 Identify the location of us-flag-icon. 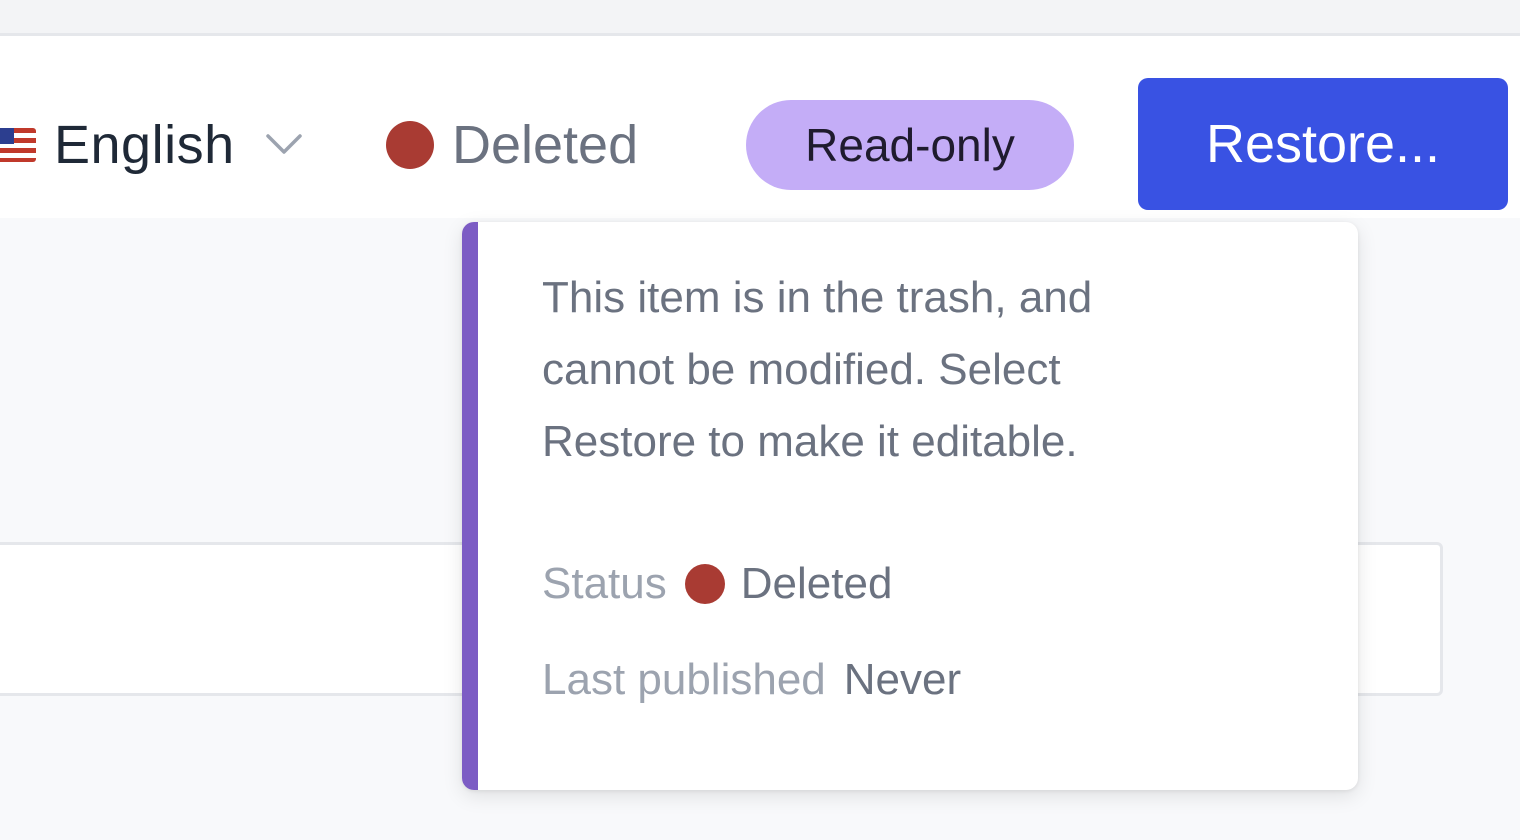
(18, 145).